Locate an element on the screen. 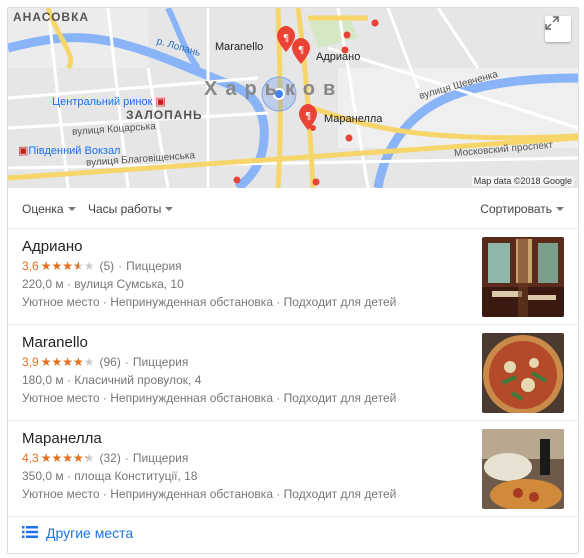 The width and height of the screenshot is (584, 558). review-count: (5) is located at coordinates (106, 266).